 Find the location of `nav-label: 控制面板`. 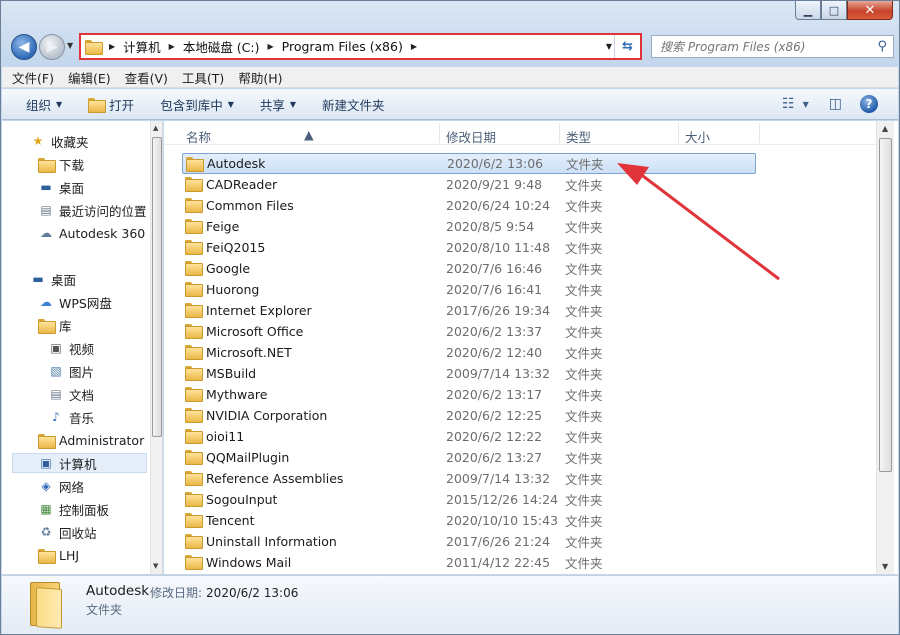

nav-label: 控制面板 is located at coordinates (84, 510).